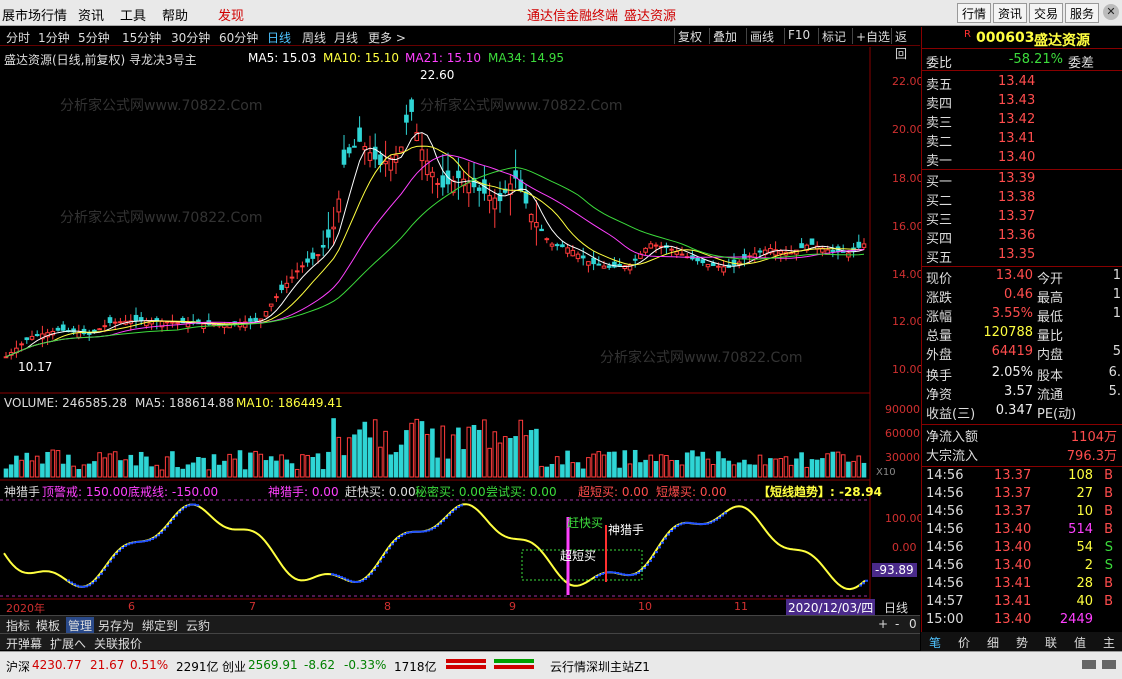 The width and height of the screenshot is (1122, 679). What do you see at coordinates (35, 367) in the screenshot?
I see `low-price-label: 10.17` at bounding box center [35, 367].